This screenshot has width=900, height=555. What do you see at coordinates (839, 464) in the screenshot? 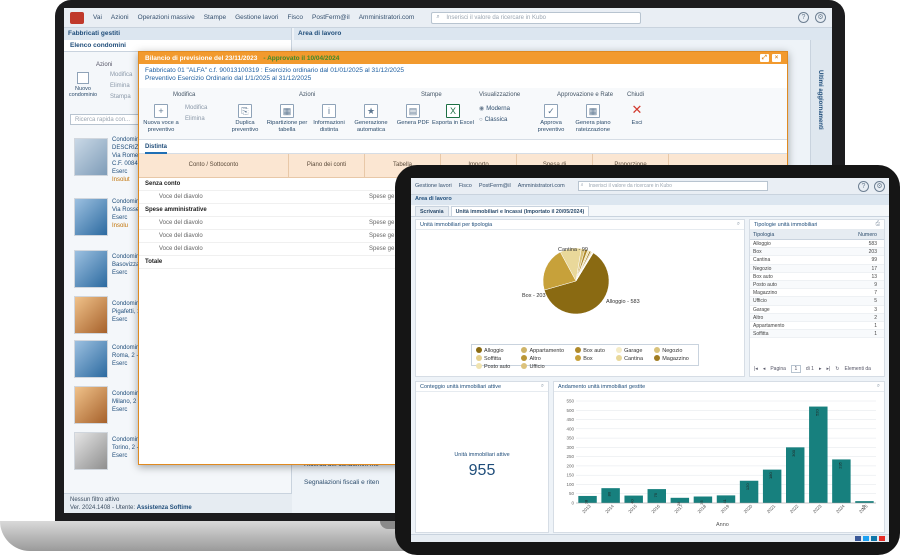
I see `bar-data-label: 235` at bounding box center [839, 464].